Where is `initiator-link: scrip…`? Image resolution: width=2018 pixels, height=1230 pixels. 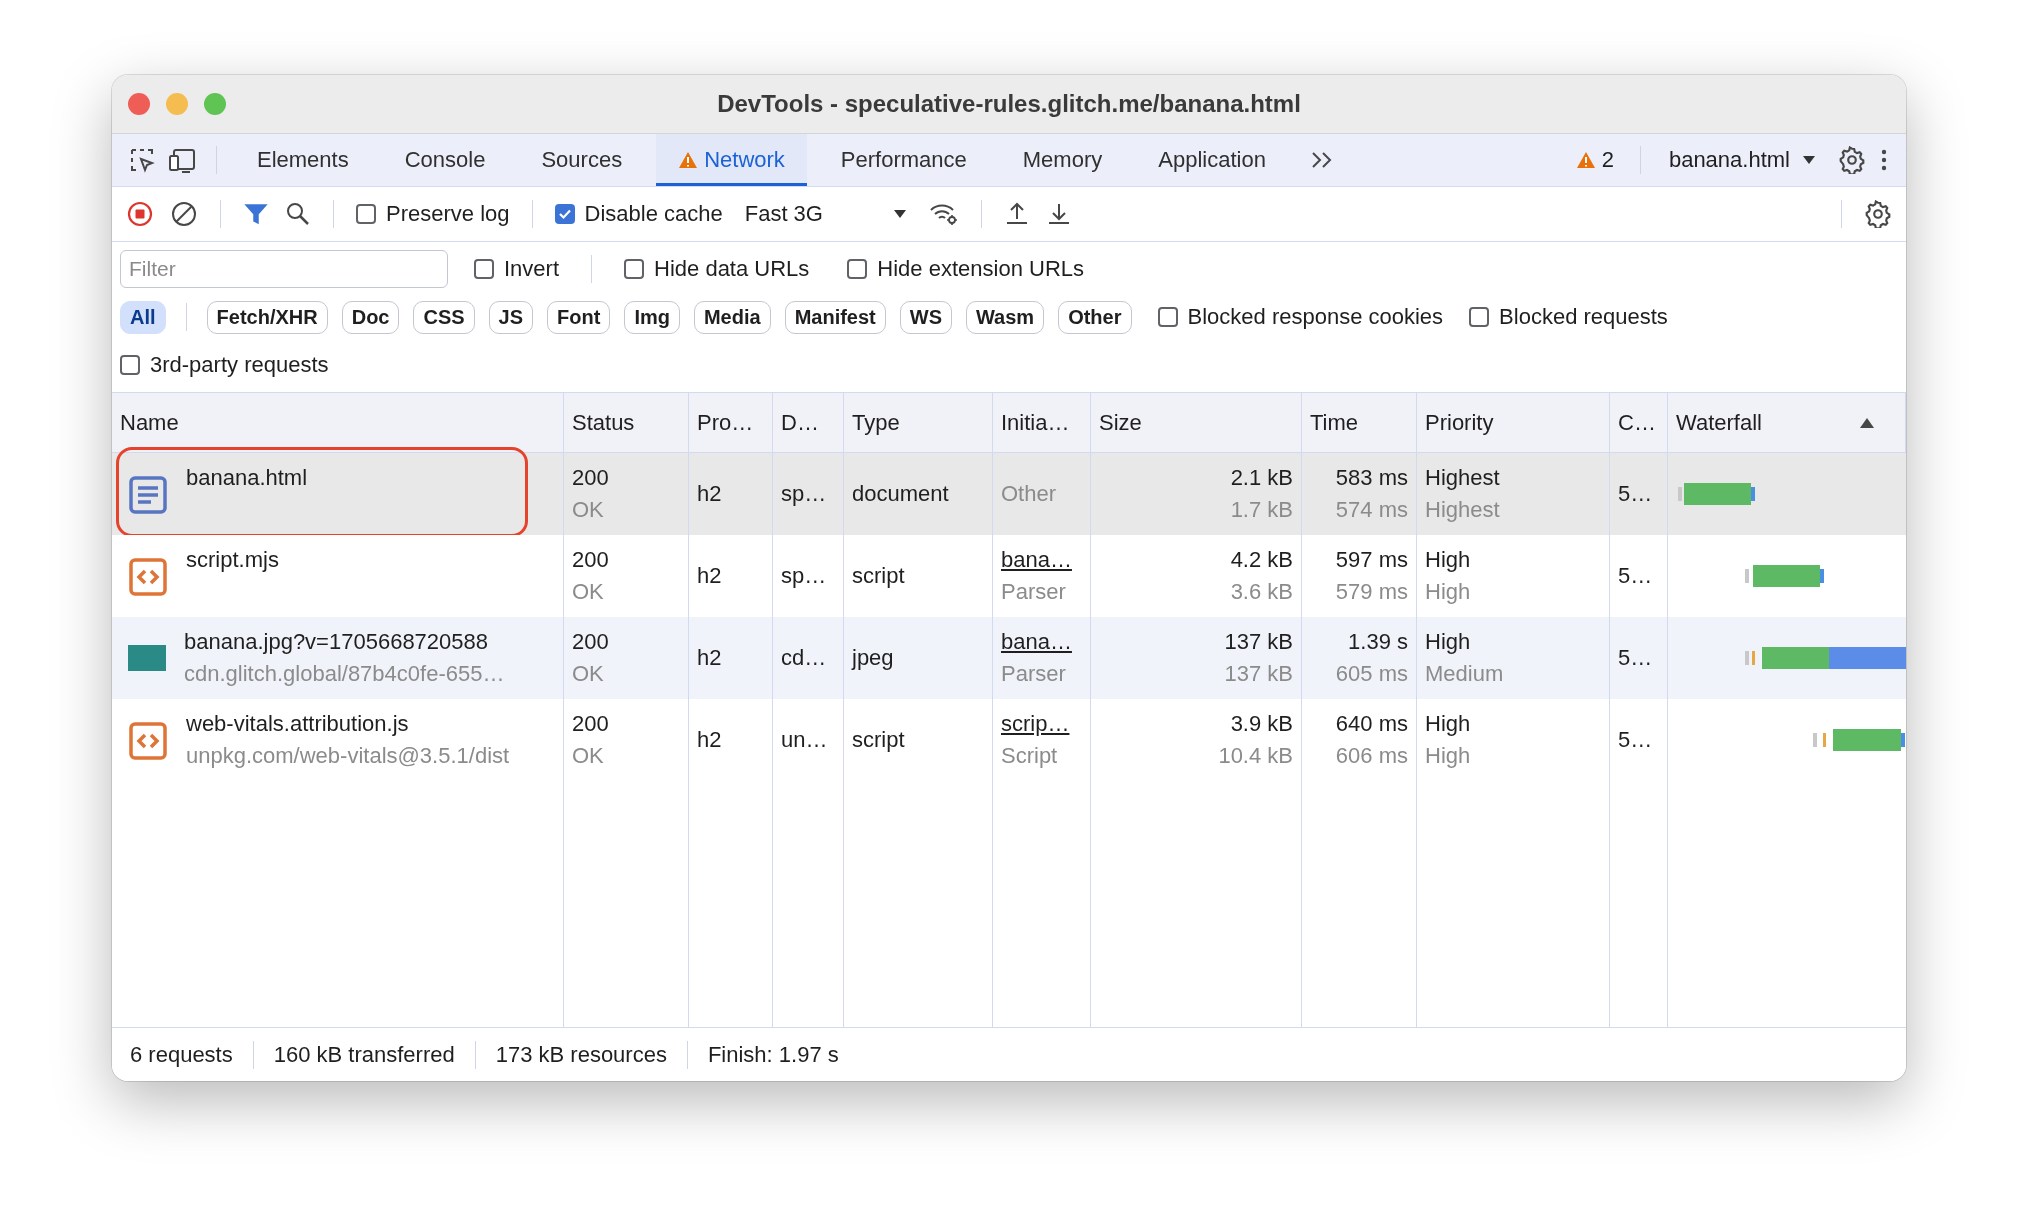
initiator-link: scrip… is located at coordinates (1041, 724).